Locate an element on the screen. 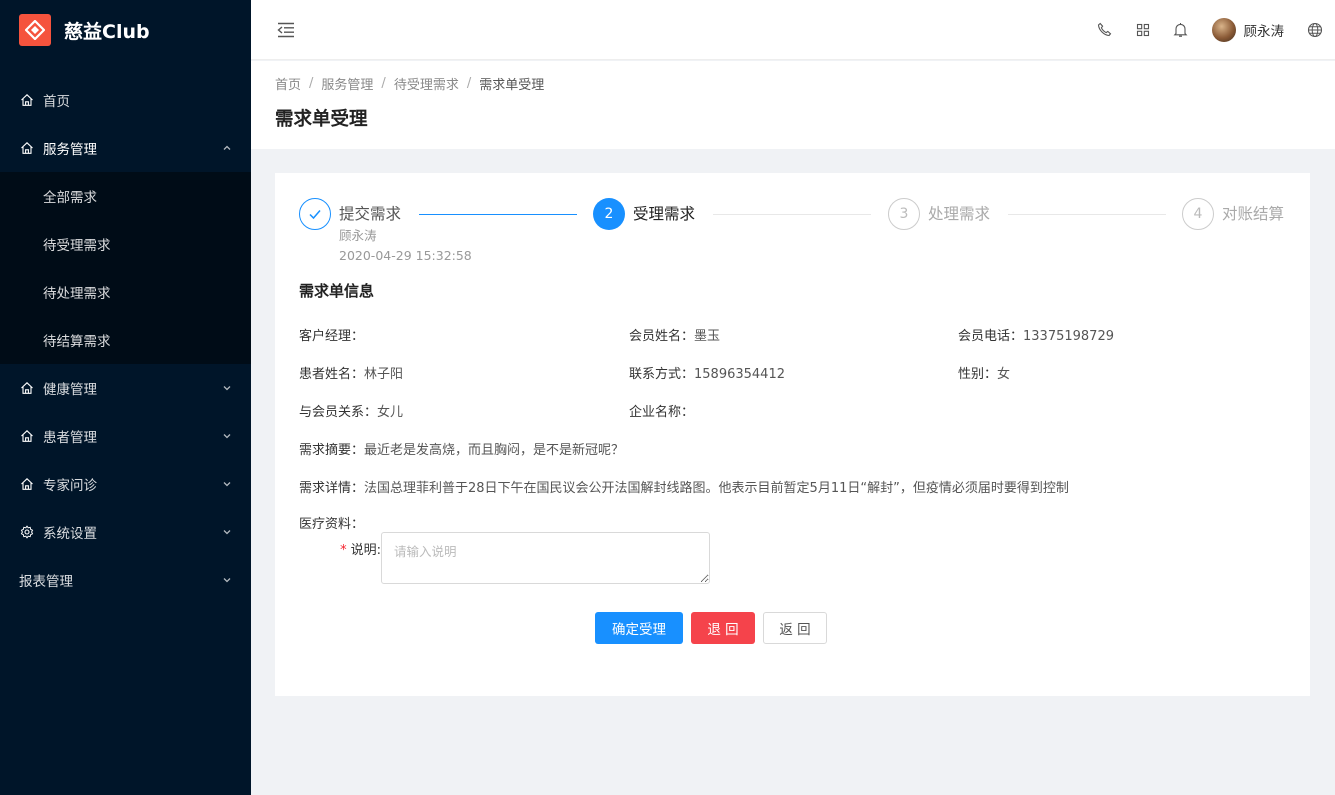  step-settle: 4 对账结算 is located at coordinates (1233, 214).